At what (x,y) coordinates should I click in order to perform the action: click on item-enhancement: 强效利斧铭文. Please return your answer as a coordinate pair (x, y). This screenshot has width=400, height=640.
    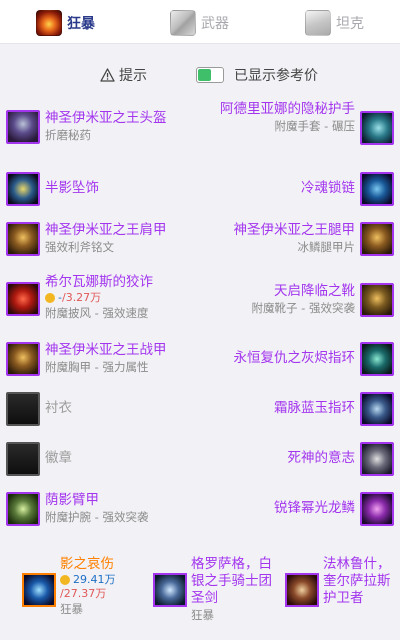
    Looking at the image, I should click on (79, 247).